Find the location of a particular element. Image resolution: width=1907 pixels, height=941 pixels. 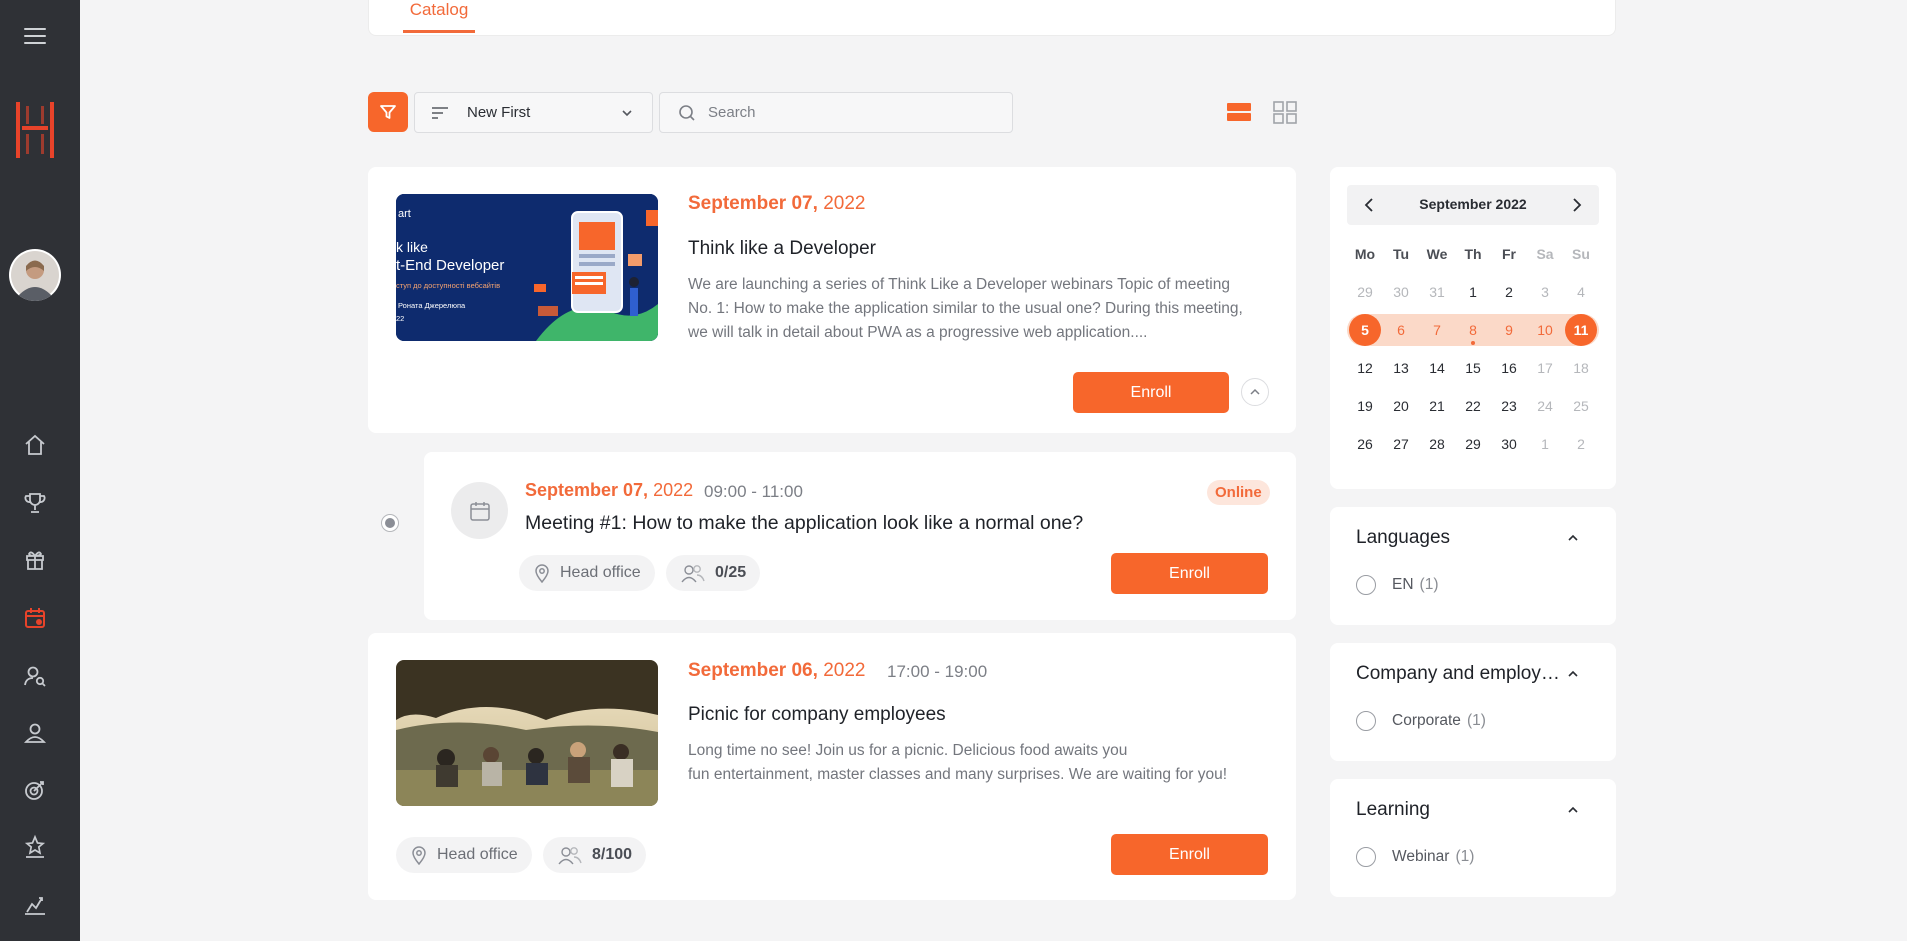

calendar-day-range-end: 11 is located at coordinates (1581, 330).